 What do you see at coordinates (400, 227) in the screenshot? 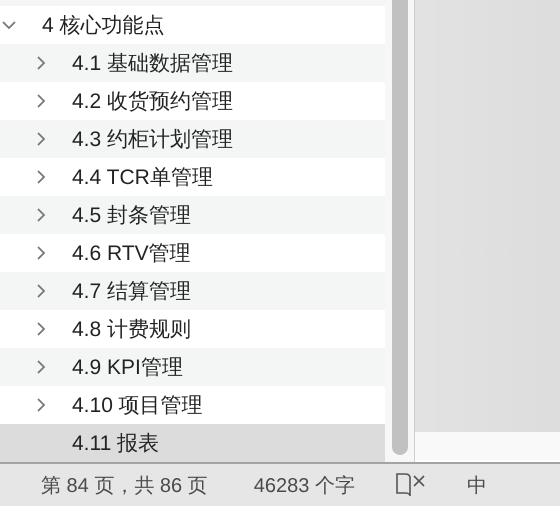
I see `scrollbar-thumb` at bounding box center [400, 227].